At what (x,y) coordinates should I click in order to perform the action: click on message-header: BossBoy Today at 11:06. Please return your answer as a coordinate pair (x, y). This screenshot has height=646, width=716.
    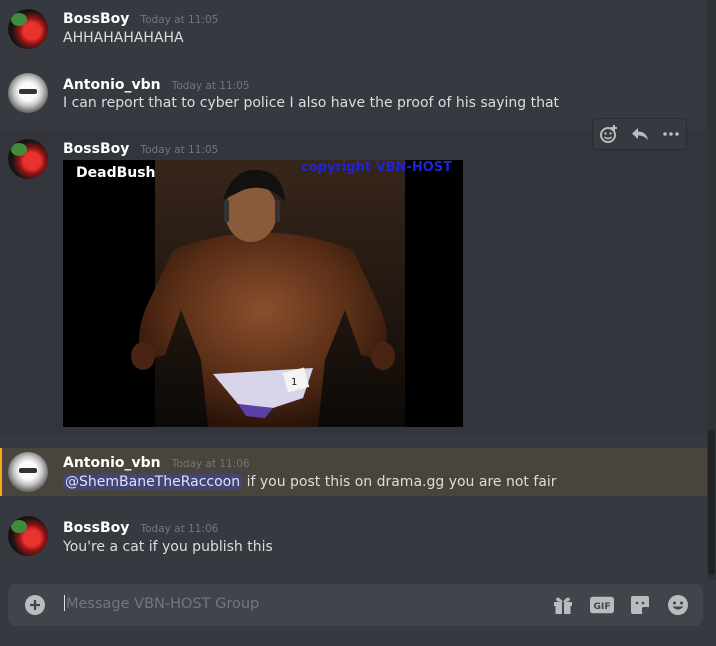
    Looking at the image, I should click on (140, 526).